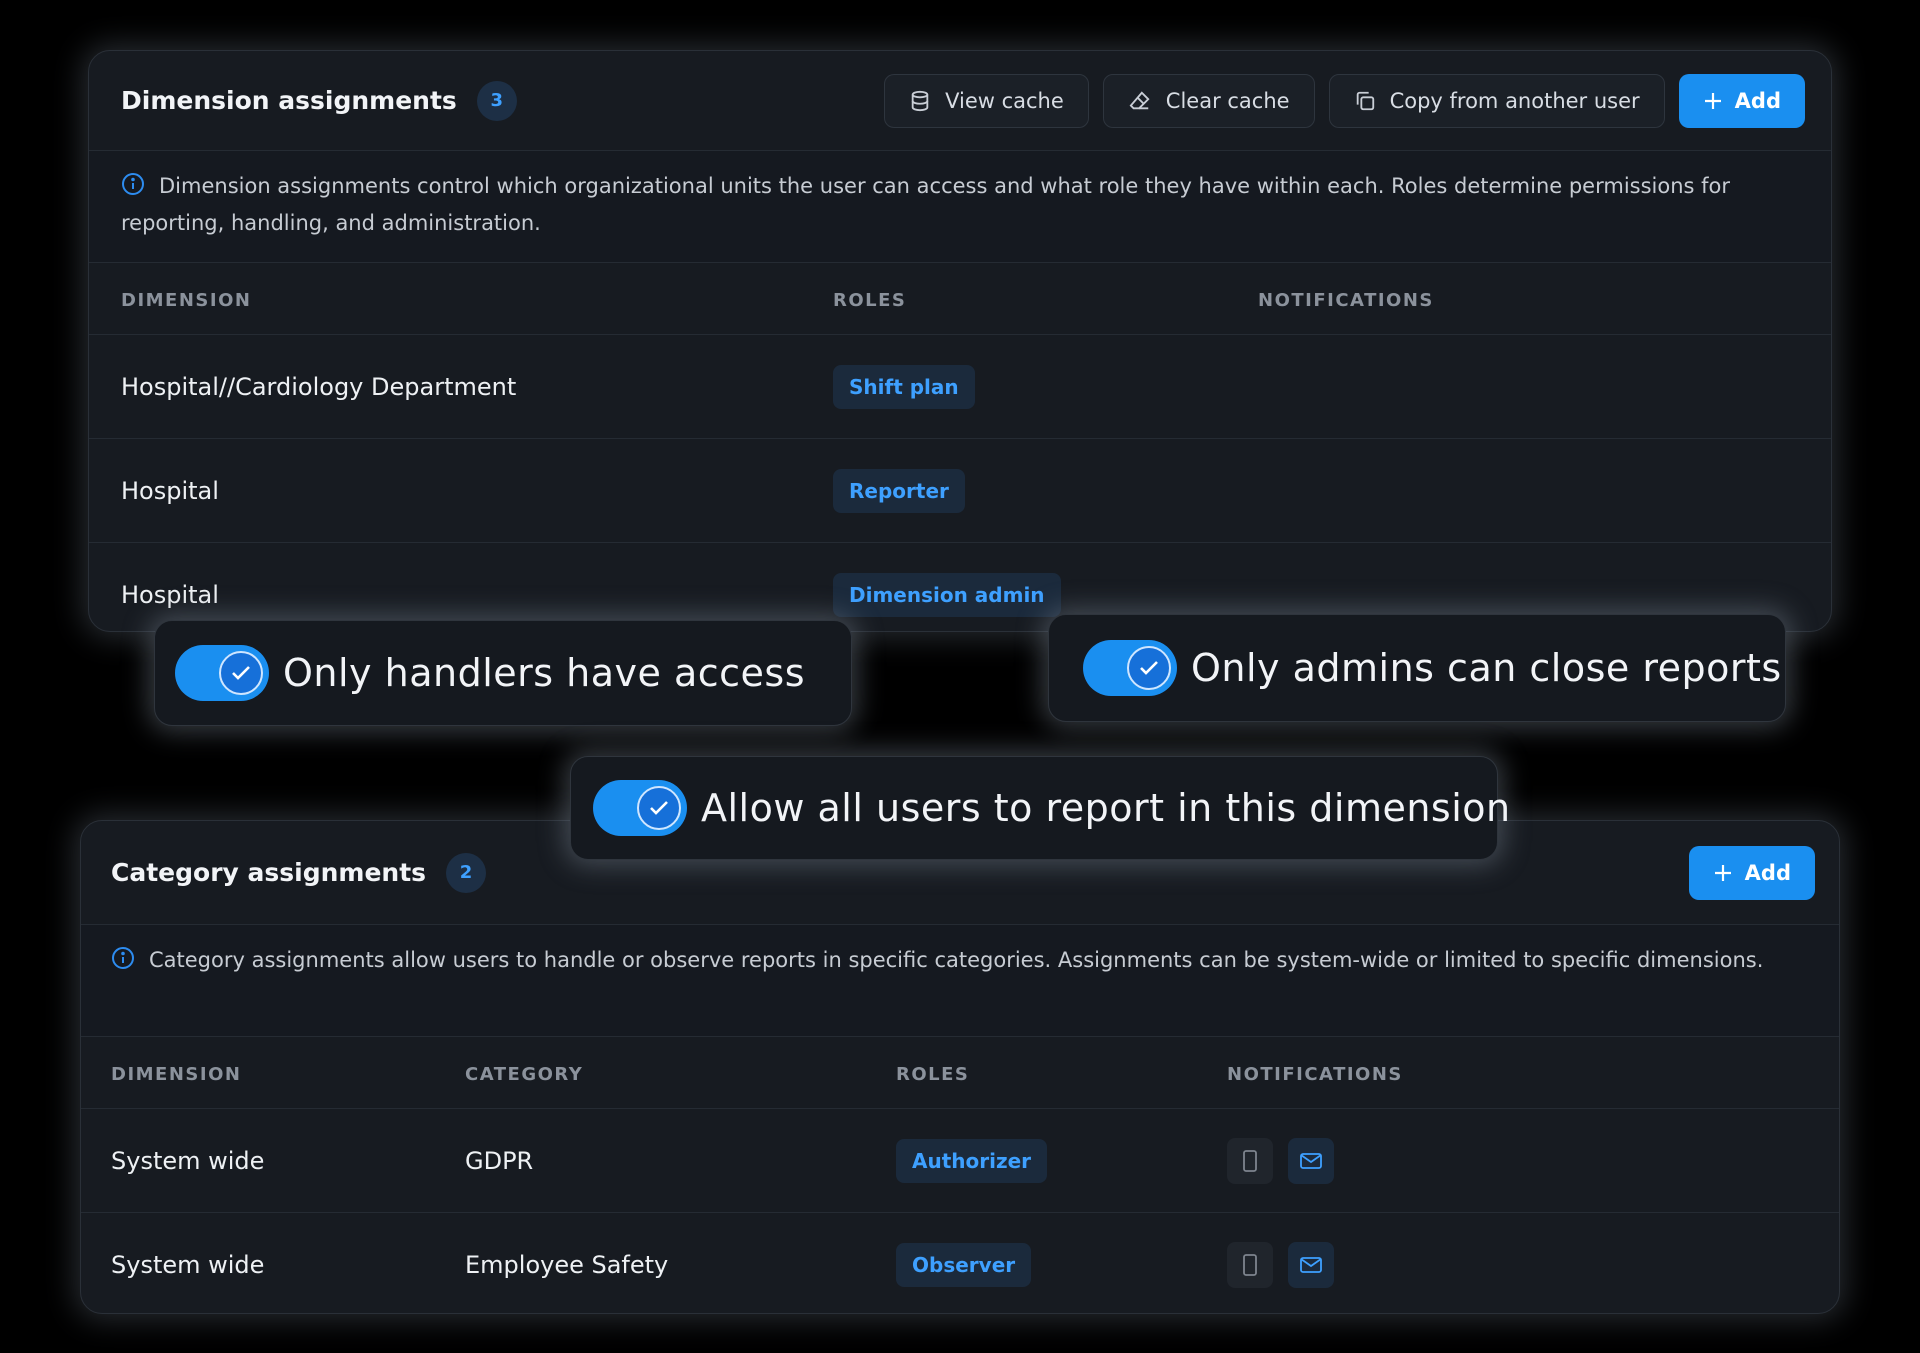 The height and width of the screenshot is (1353, 1920). I want to click on add-dimension-button: Add, so click(1741, 100).